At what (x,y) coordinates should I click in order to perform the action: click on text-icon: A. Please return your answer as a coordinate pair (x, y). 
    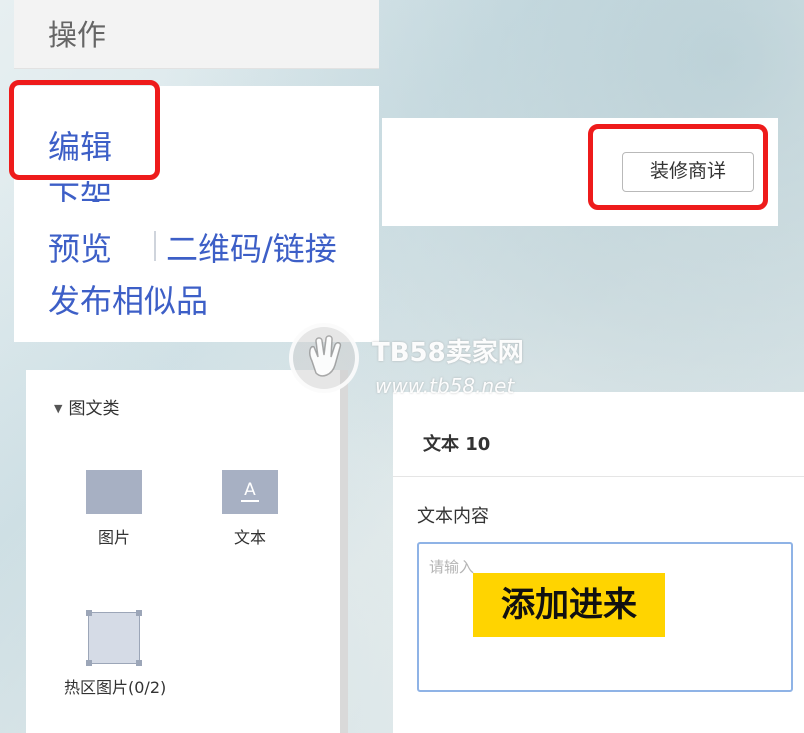
    Looking at the image, I should click on (250, 492).